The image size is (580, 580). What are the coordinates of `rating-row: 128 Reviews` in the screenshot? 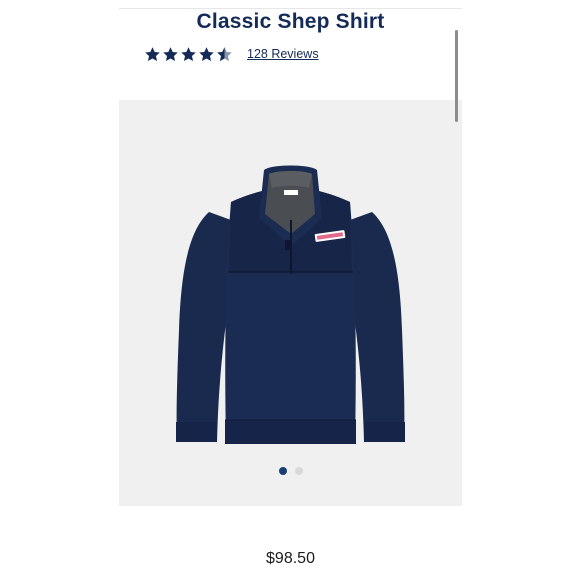 It's located at (231, 54).